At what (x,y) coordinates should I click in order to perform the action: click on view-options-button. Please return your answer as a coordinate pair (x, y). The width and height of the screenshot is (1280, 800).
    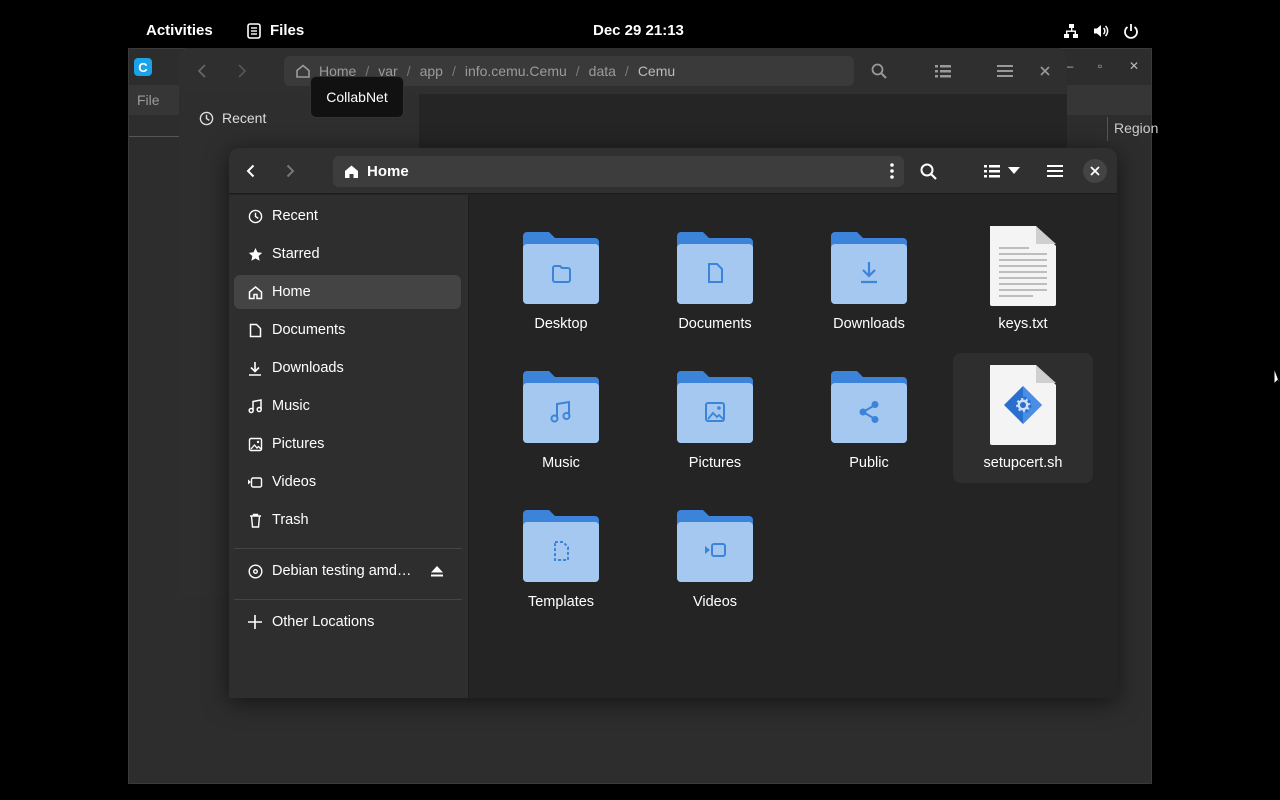
    Looking at the image, I should click on (1014, 171).